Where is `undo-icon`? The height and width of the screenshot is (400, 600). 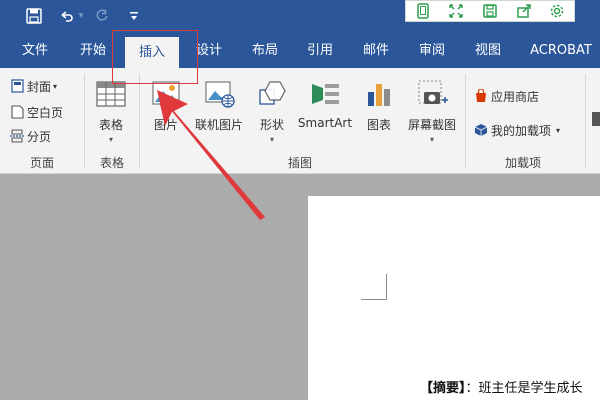 undo-icon is located at coordinates (66, 16).